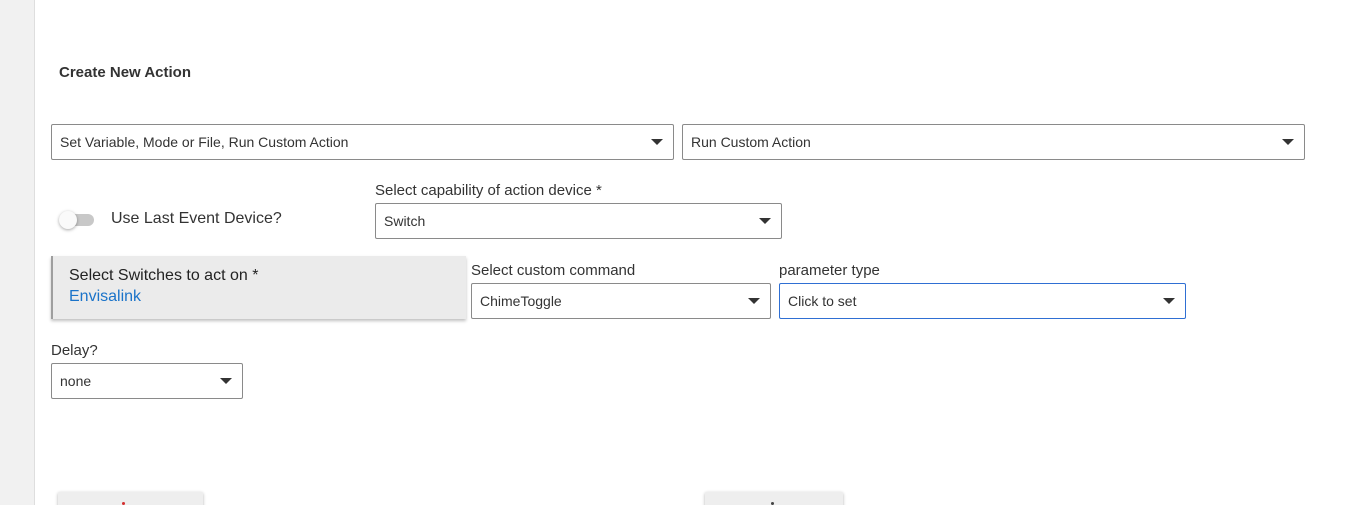 The height and width of the screenshot is (505, 1345). What do you see at coordinates (553, 270) in the screenshot?
I see `custom-command-label: Select custom command` at bounding box center [553, 270].